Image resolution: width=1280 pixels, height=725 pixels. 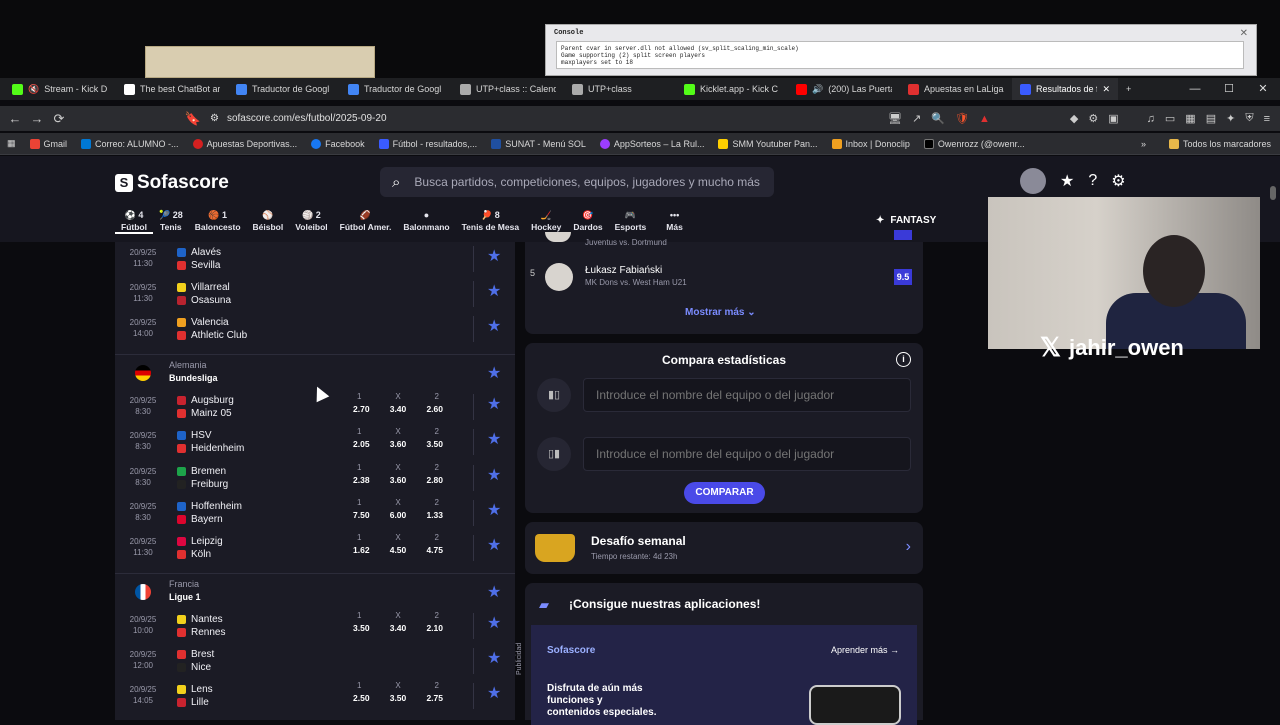 What do you see at coordinates (984, 119) in the screenshot?
I see `rewards-icon: ▲` at bounding box center [984, 119].